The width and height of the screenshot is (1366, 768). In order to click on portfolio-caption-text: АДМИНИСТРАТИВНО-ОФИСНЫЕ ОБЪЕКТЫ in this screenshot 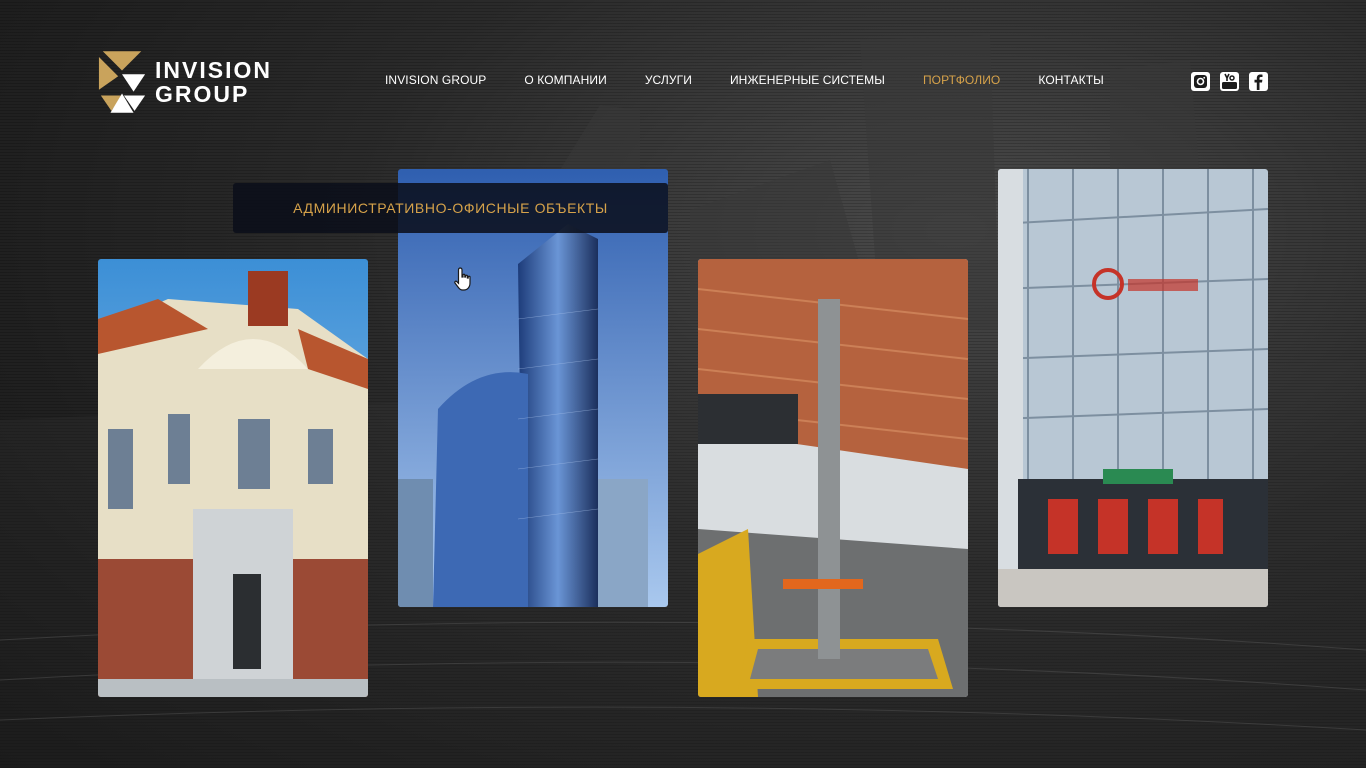, I will do `click(450, 208)`.